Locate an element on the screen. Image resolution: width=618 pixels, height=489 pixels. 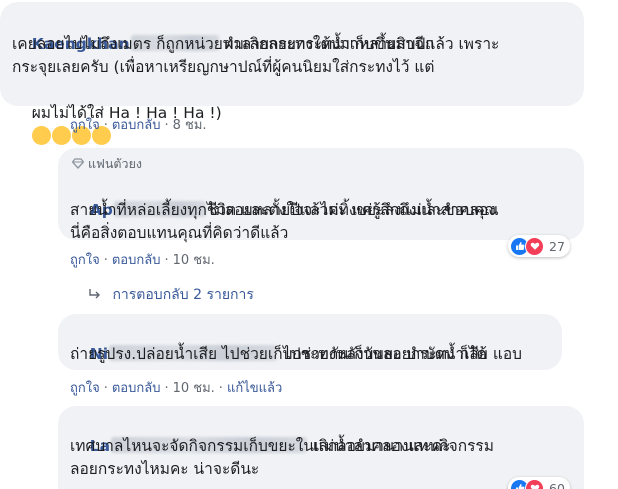
comment-actions: ถูกใจ · ตอบกลับ · 10 ชม. · แก้ไขแล้ว is located at coordinates (176, 387).